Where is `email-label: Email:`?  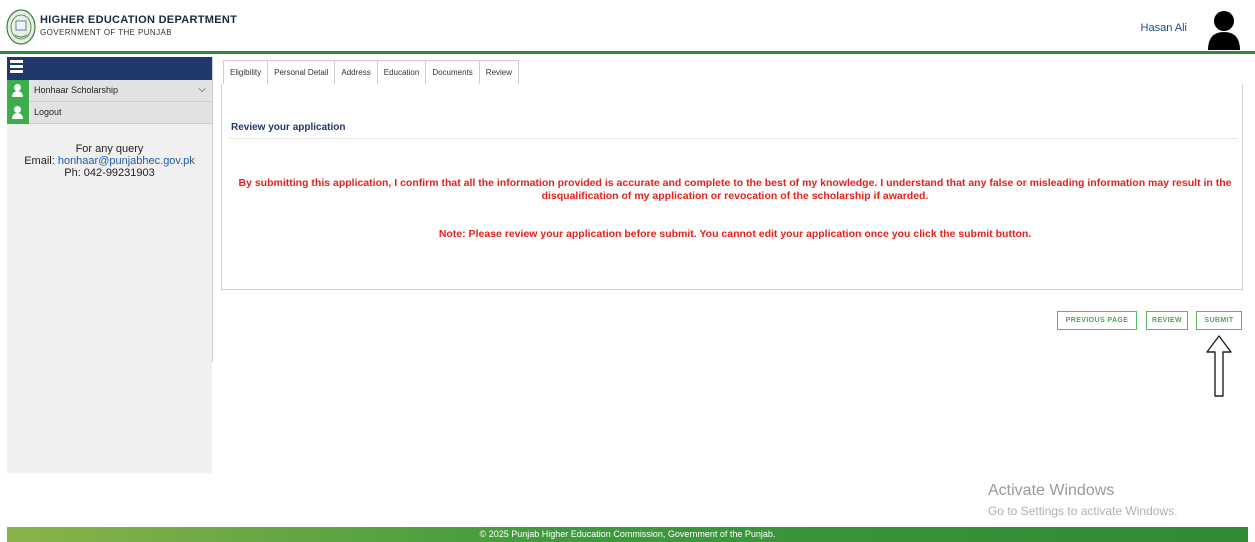
email-label: Email: is located at coordinates (39, 161).